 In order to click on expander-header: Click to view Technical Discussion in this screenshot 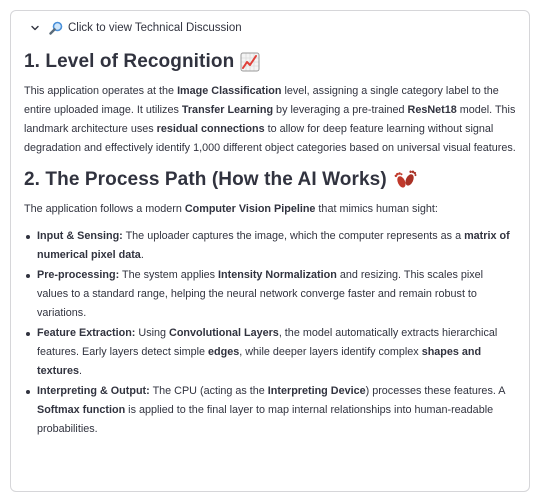, I will do `click(270, 27)`.